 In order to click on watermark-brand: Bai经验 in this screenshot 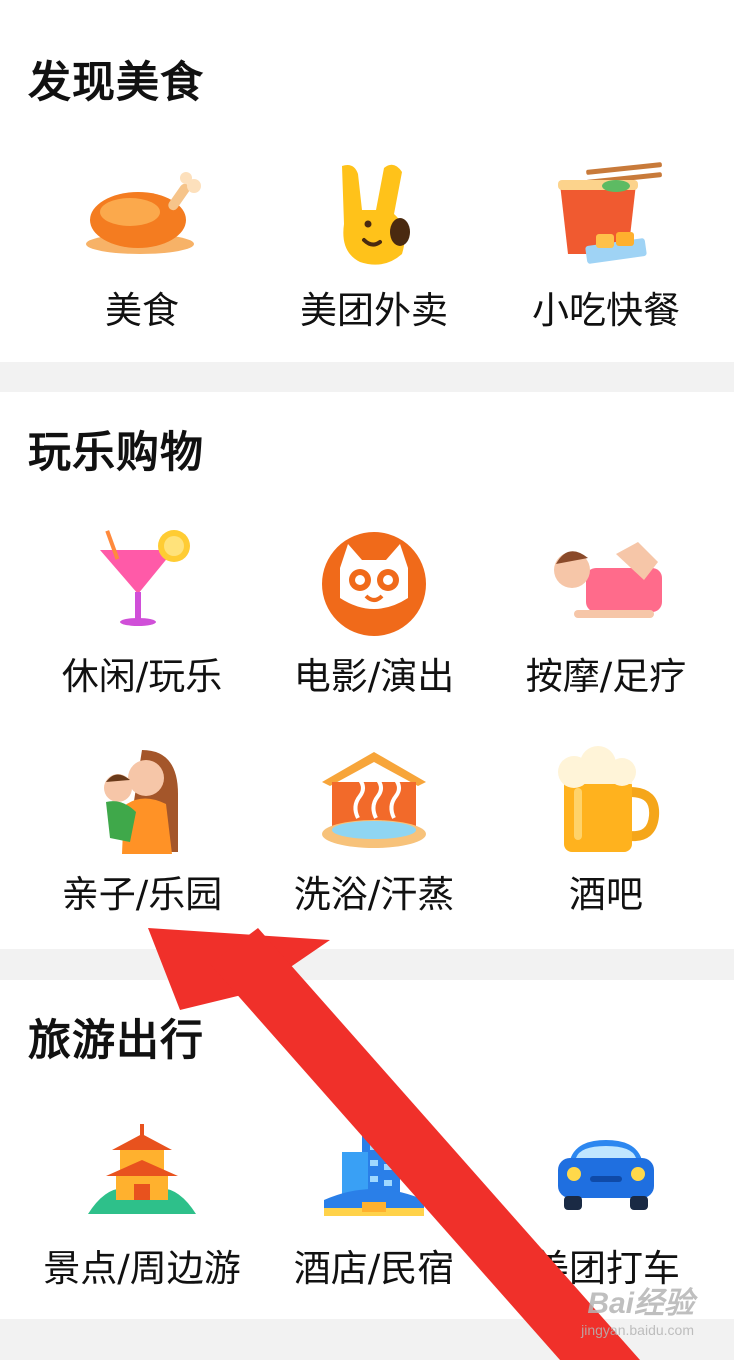, I will do `click(640, 1303)`.